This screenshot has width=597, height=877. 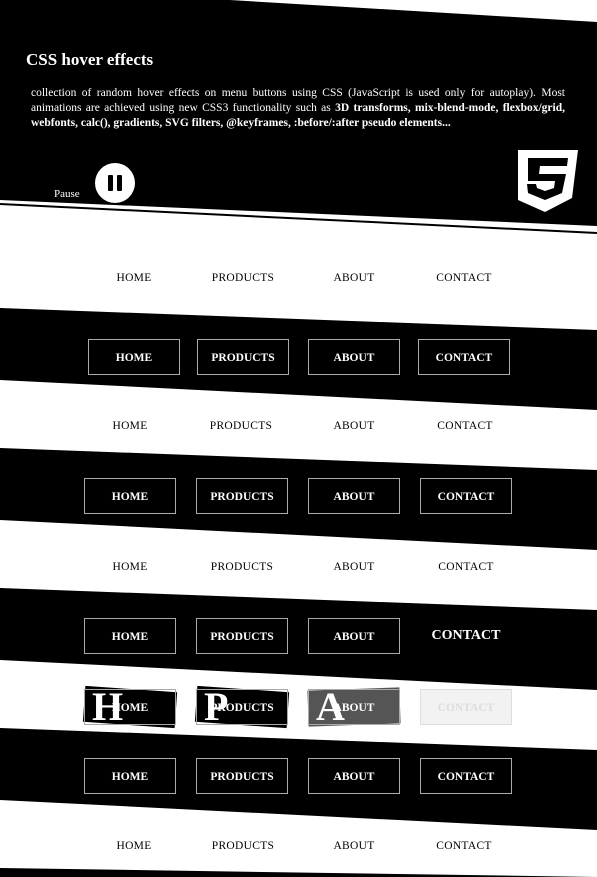 I want to click on css3-logo-icon, so click(x=548, y=181).